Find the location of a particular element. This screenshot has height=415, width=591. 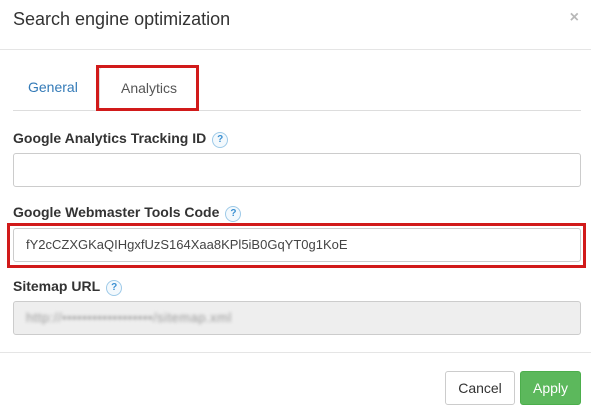

tab-bar: General Analytics is located at coordinates (297, 89).